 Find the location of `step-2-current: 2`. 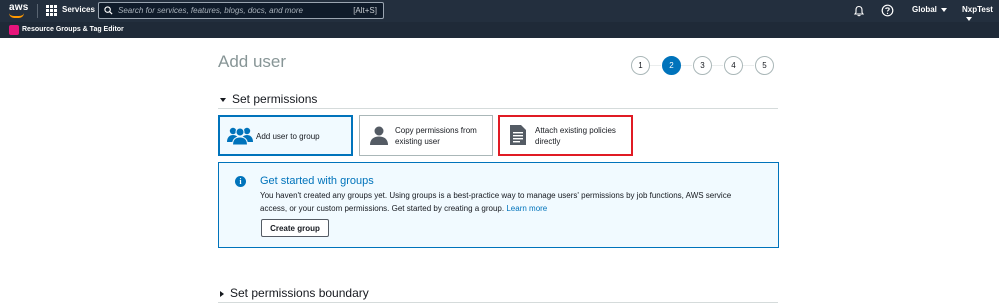

step-2-current: 2 is located at coordinates (671, 65).